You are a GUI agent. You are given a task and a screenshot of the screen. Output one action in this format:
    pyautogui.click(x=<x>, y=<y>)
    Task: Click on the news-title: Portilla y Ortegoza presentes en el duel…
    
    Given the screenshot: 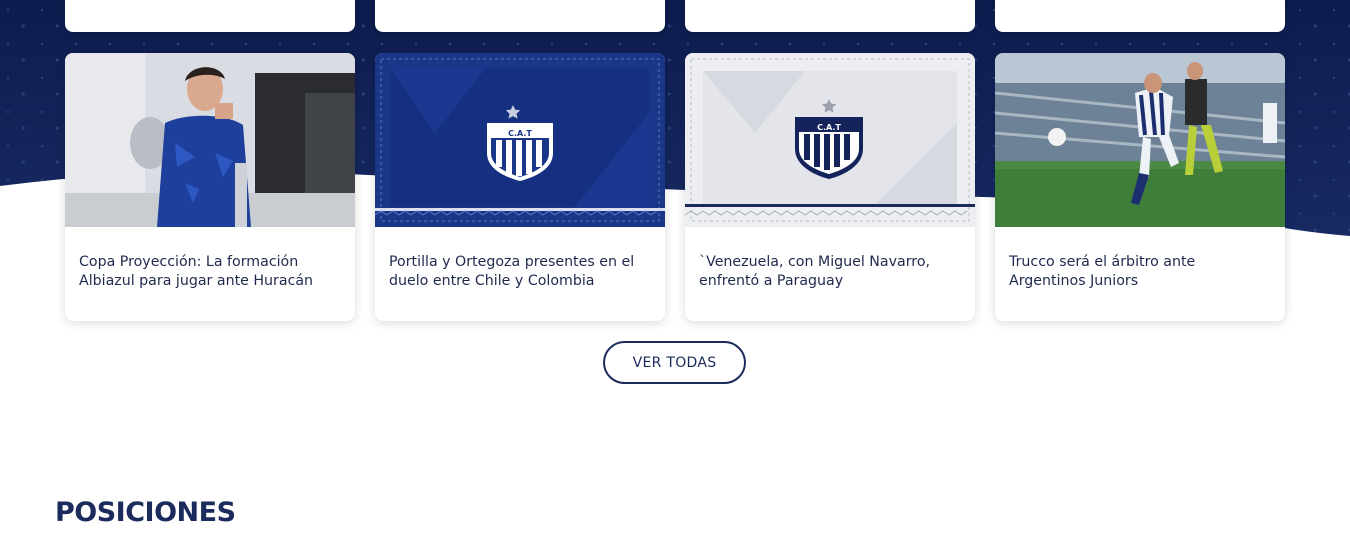 What is the action you would take?
    pyautogui.click(x=521, y=272)
    